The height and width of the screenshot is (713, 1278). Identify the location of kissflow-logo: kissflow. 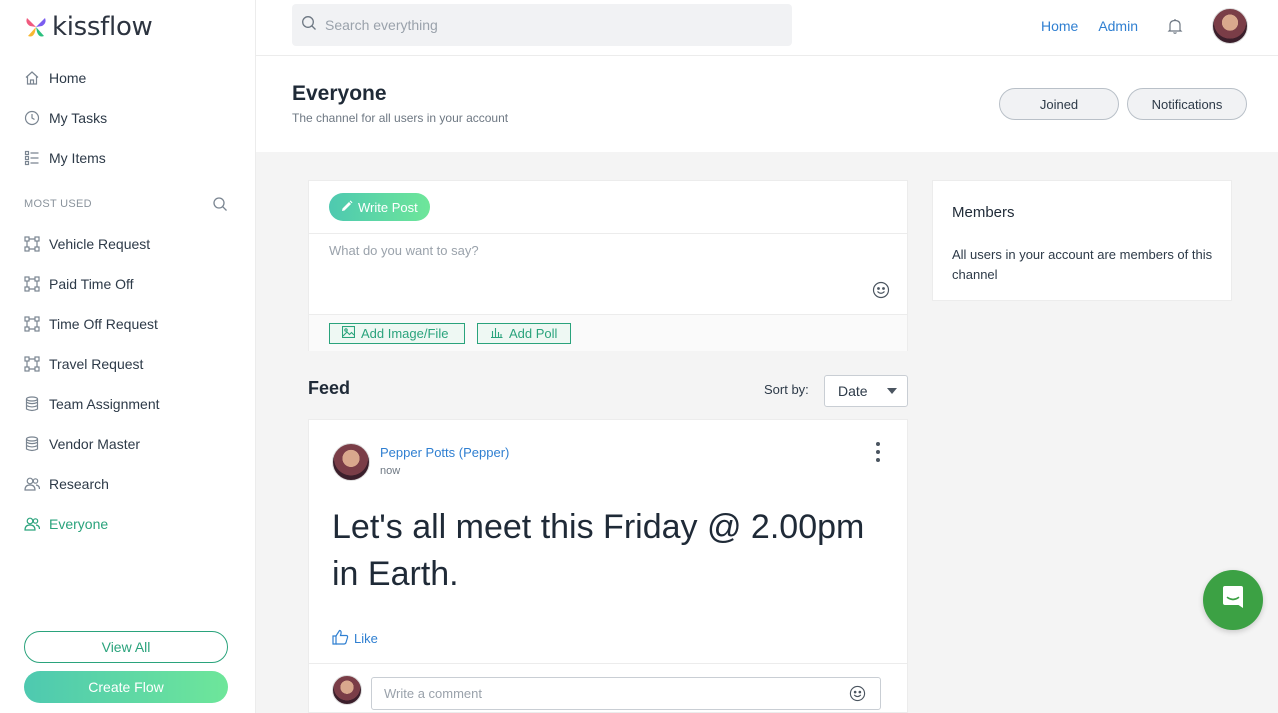
(88, 27).